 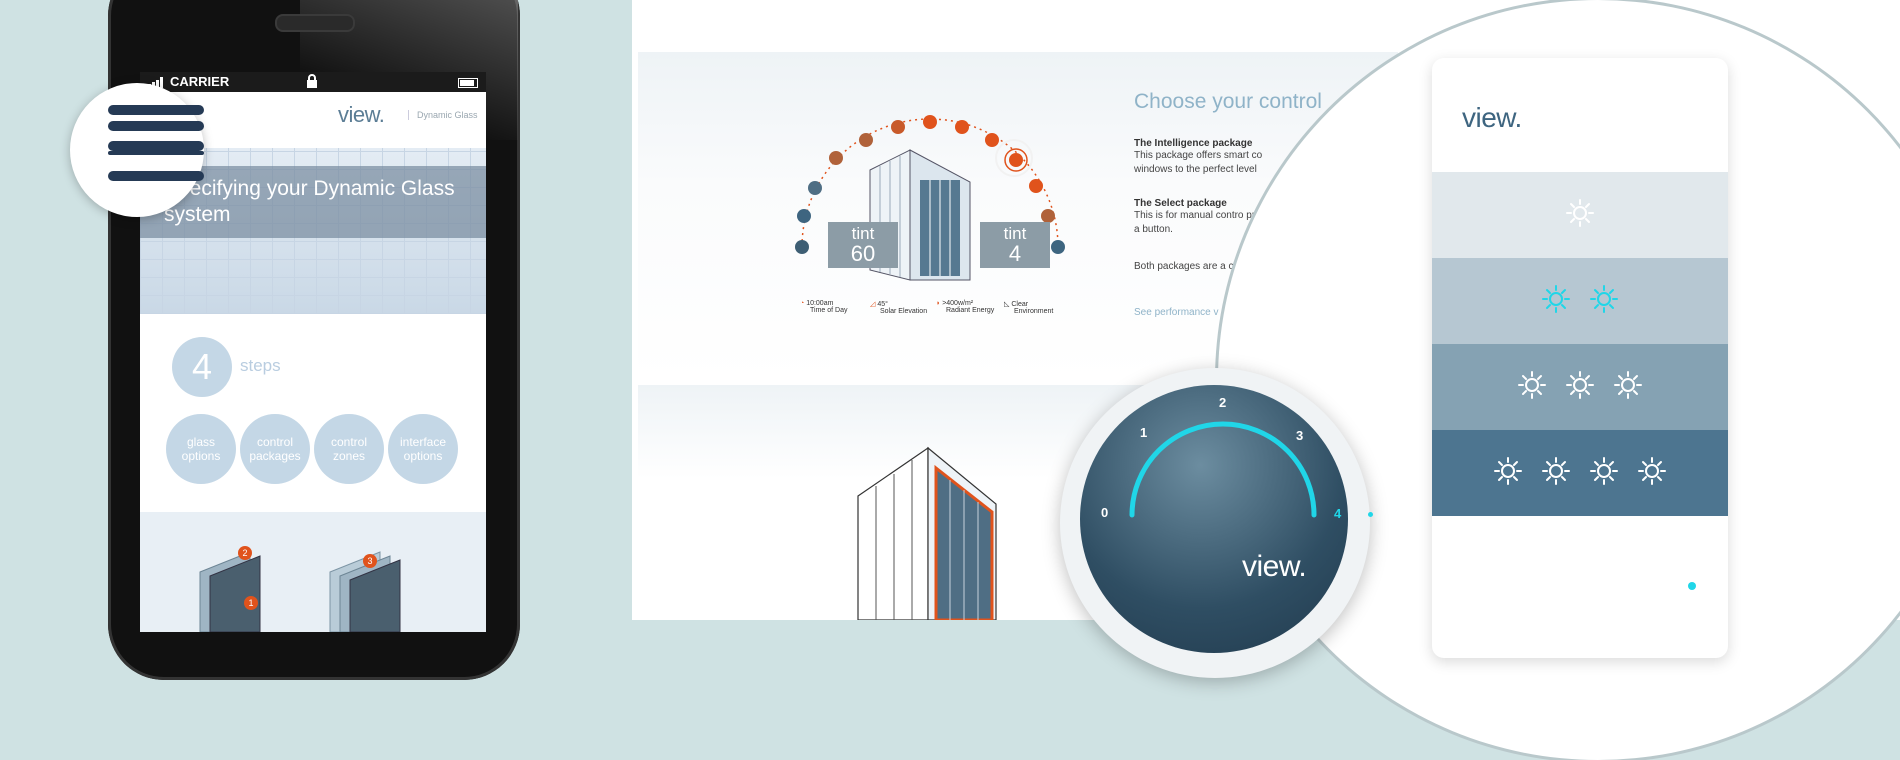 What do you see at coordinates (1144, 432) in the screenshot?
I see `dial-tick-1: 1` at bounding box center [1144, 432].